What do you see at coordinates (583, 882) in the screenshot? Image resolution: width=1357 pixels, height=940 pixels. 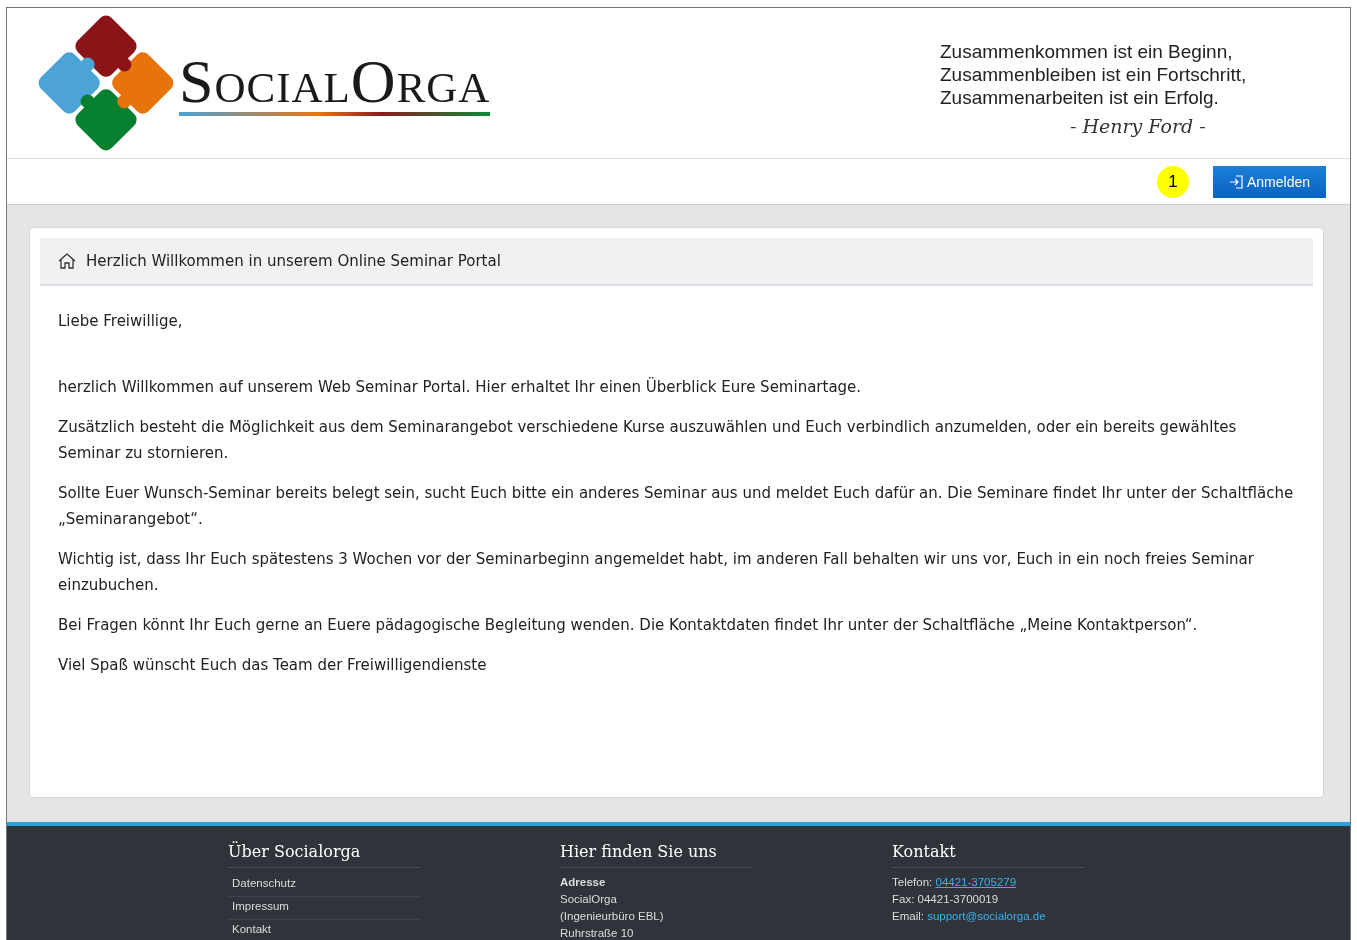 I see `address-label: Adresse` at bounding box center [583, 882].